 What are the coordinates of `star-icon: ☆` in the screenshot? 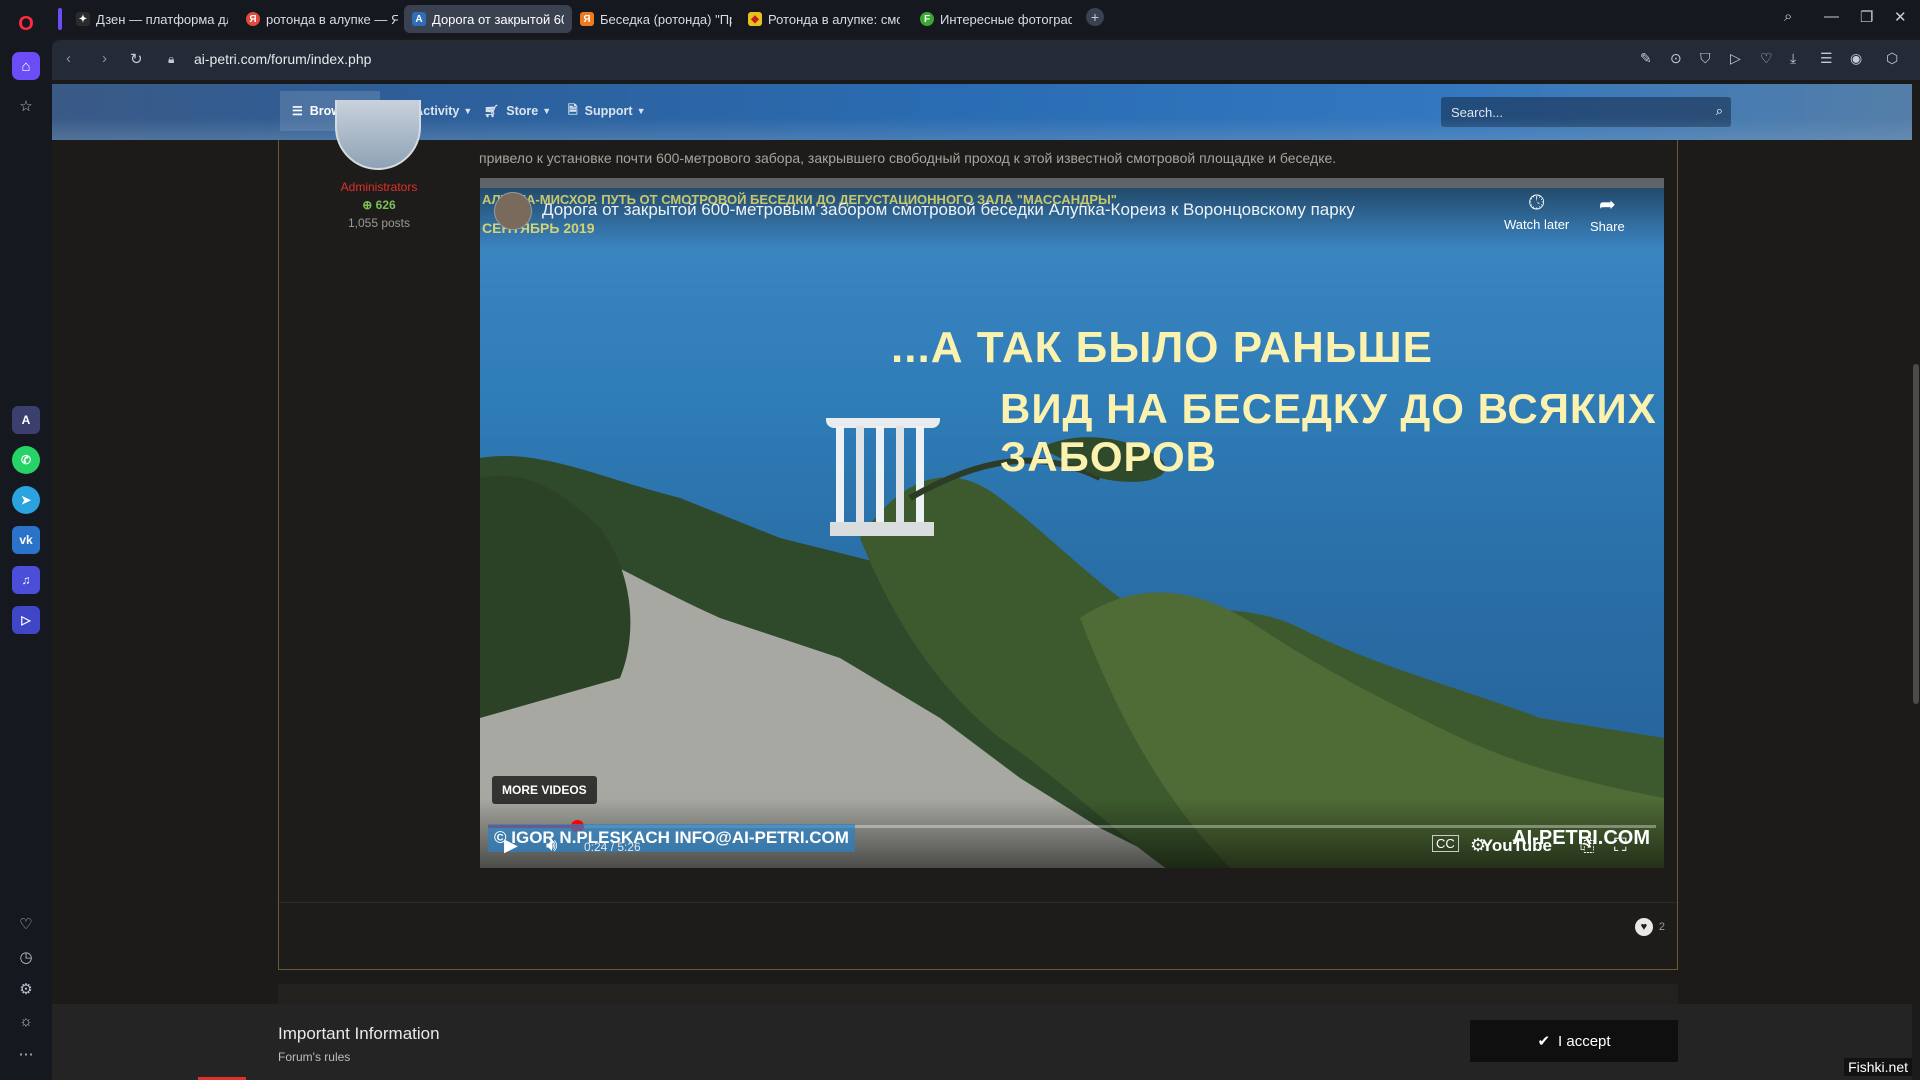 It's located at (26, 106).